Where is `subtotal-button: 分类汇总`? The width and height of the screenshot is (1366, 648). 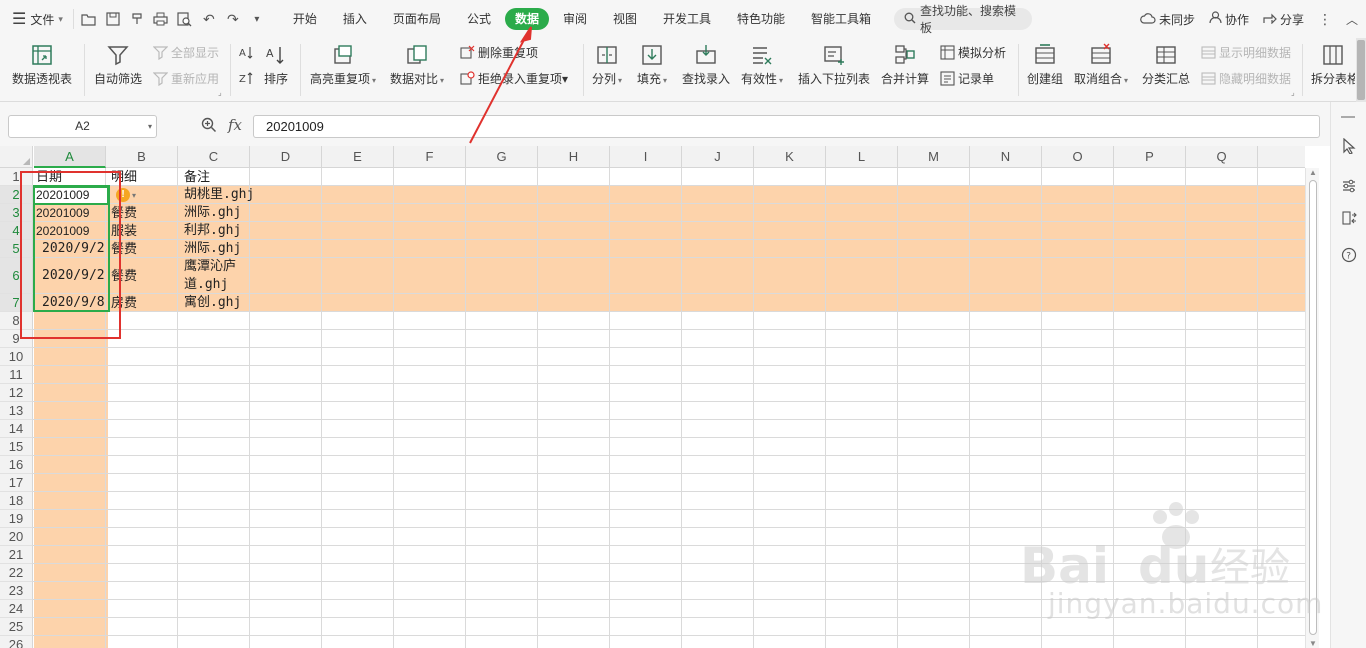
subtotal-button: 分类汇总 is located at coordinates (1166, 62).